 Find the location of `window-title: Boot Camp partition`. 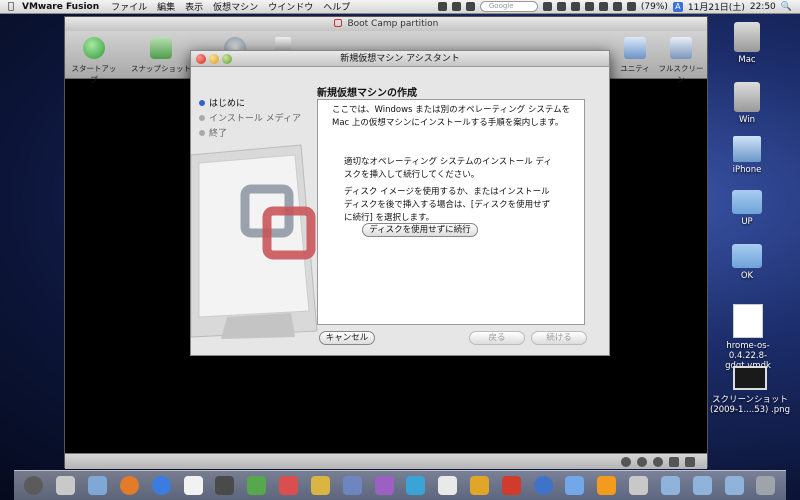

window-title: Boot Camp partition is located at coordinates (393, 24).